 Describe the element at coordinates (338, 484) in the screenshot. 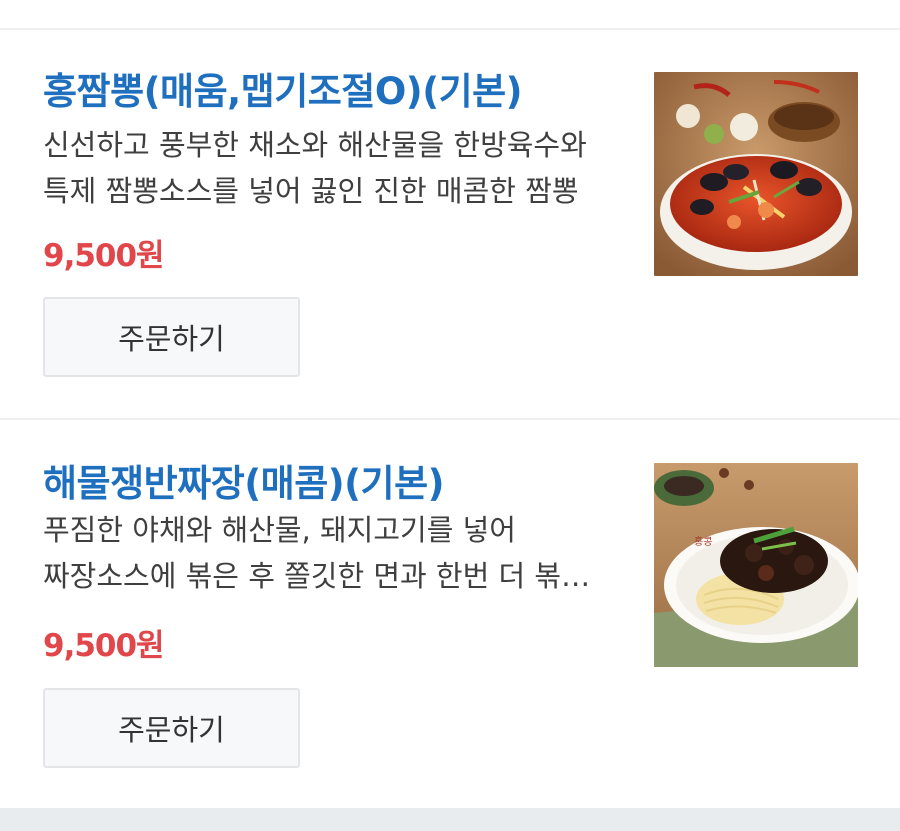

I see `menu-item-name: 해물쟁반짜장(매콤)(기본)` at that location.